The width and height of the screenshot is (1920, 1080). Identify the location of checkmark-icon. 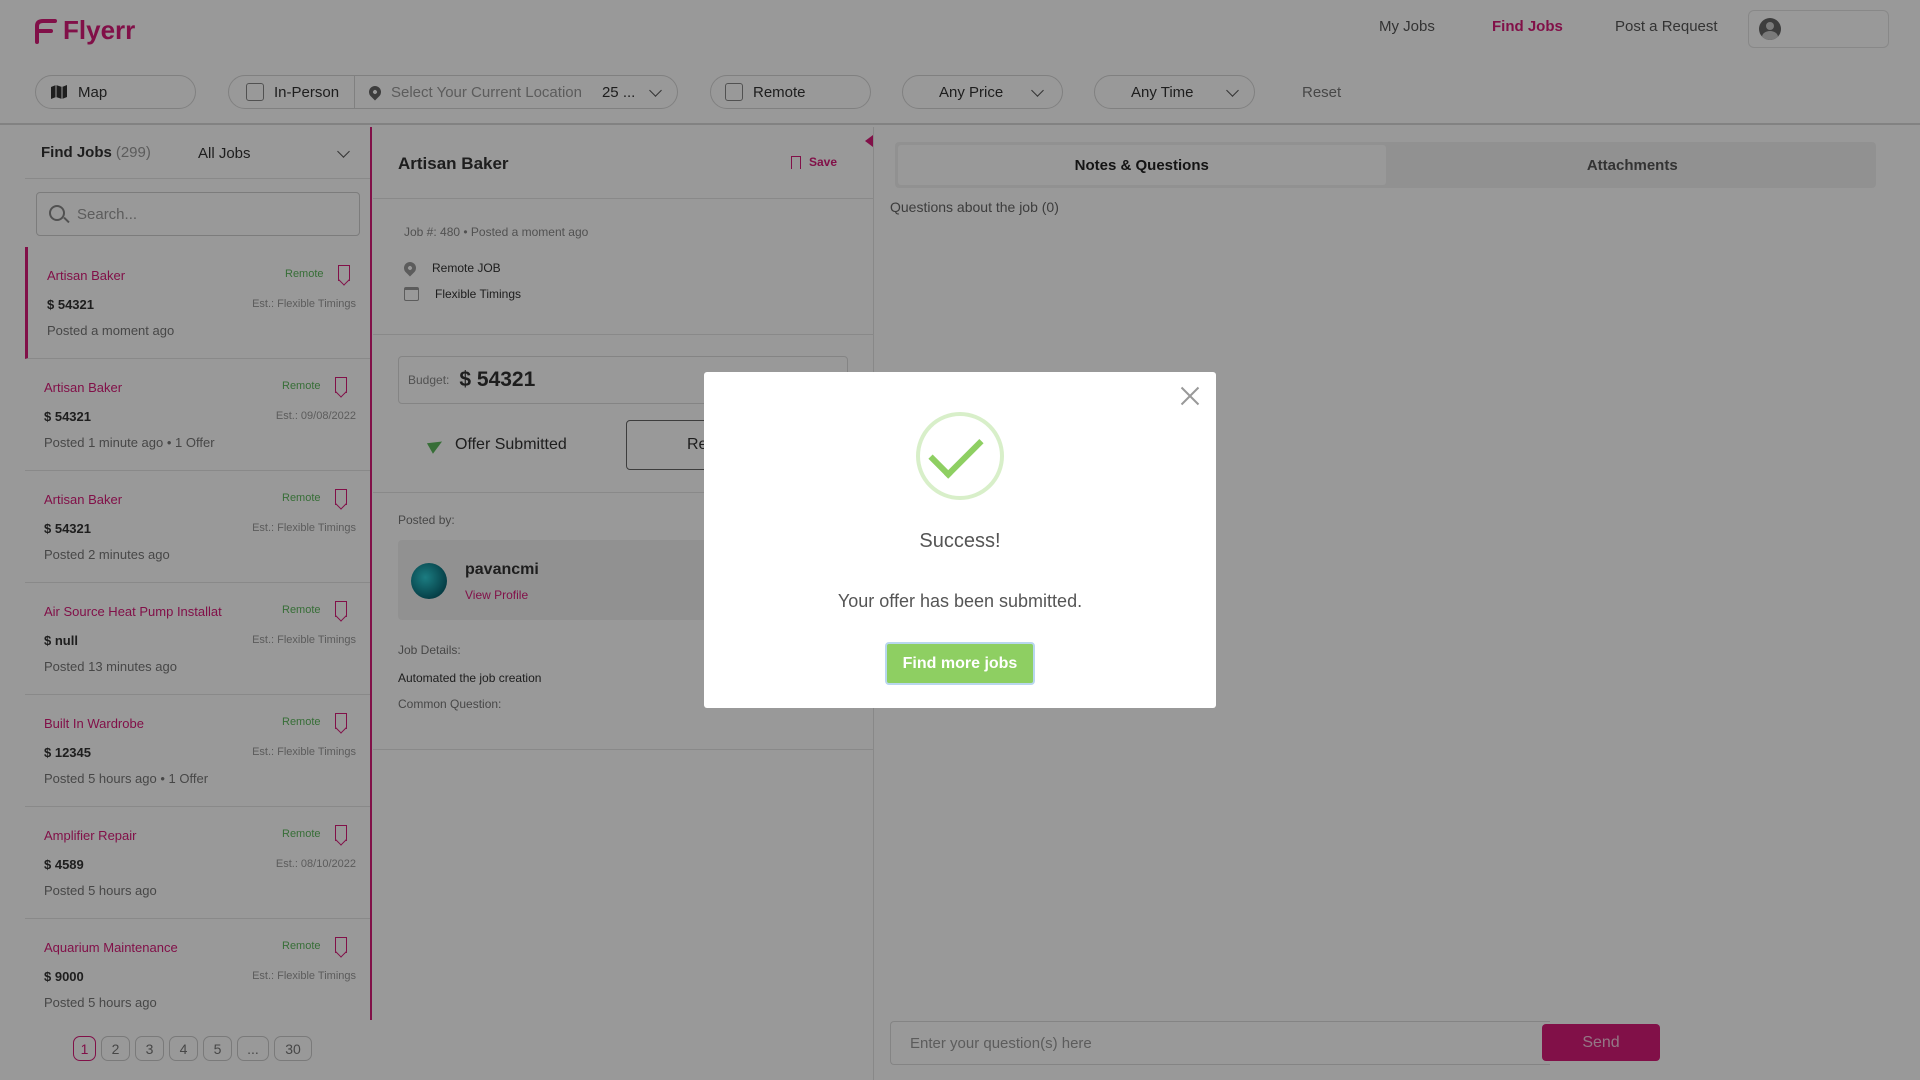
(956, 451).